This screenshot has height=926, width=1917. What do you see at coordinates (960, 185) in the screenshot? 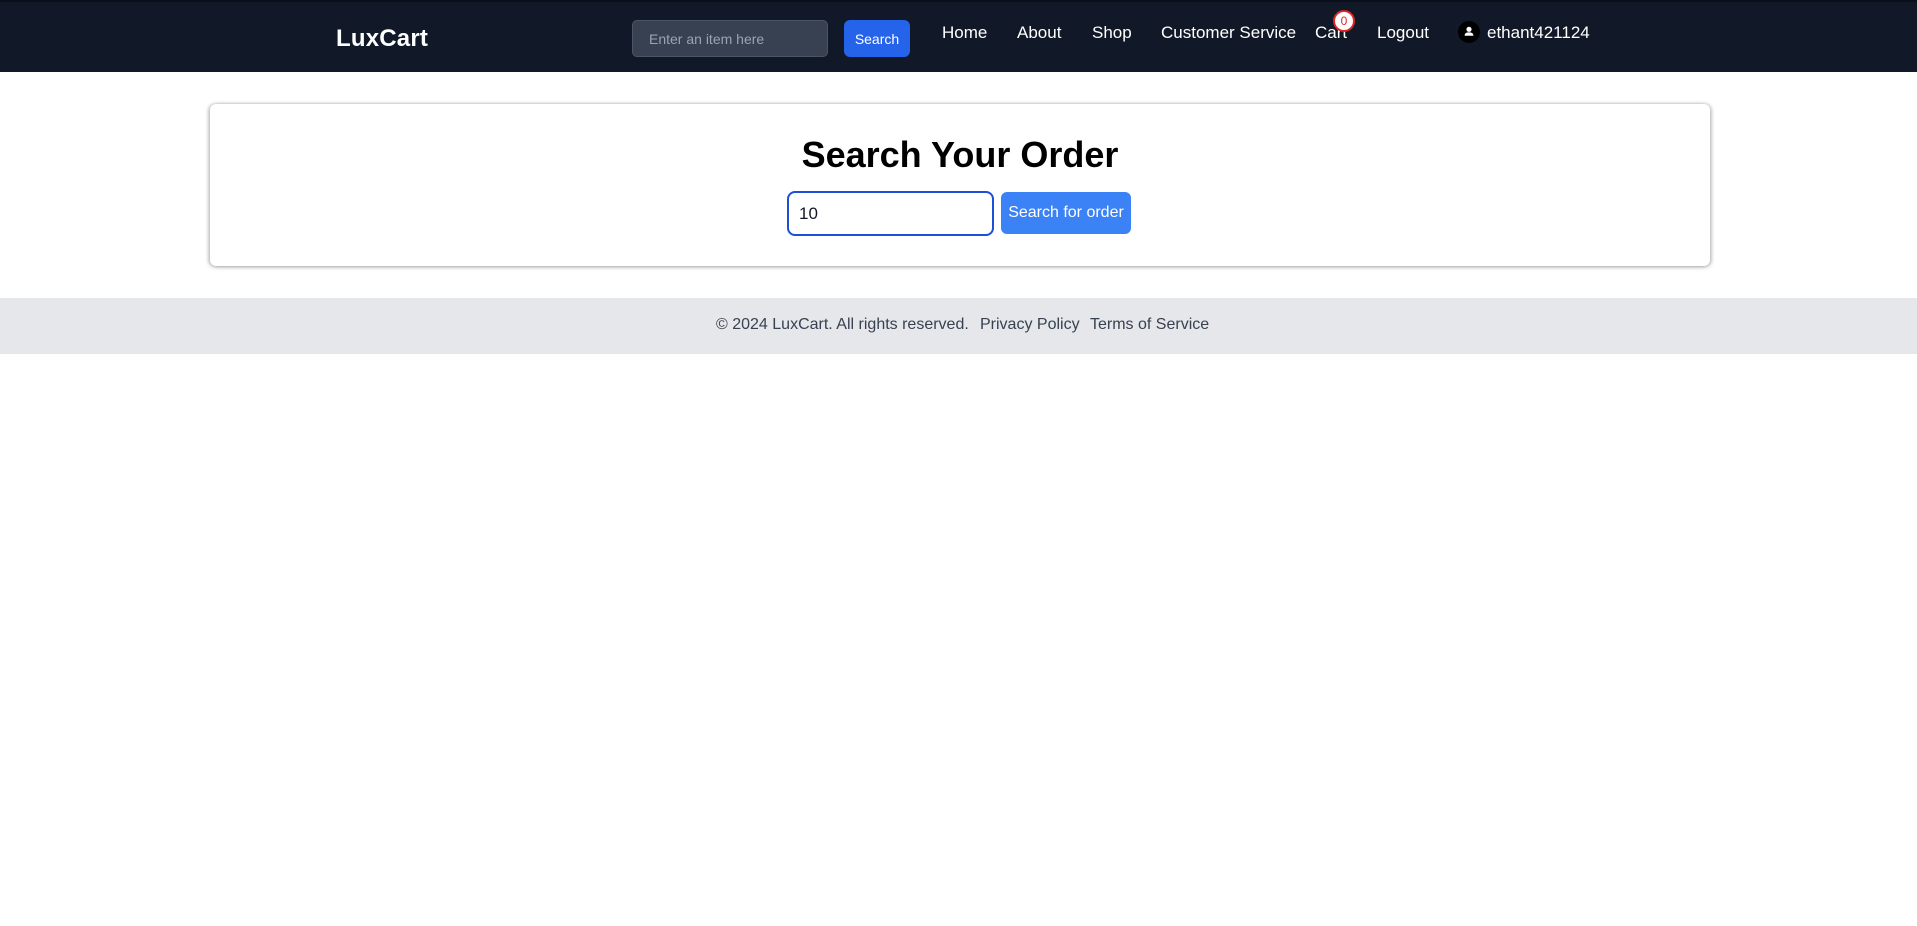
I see `order-search-card: Search Your Order Search for order` at bounding box center [960, 185].